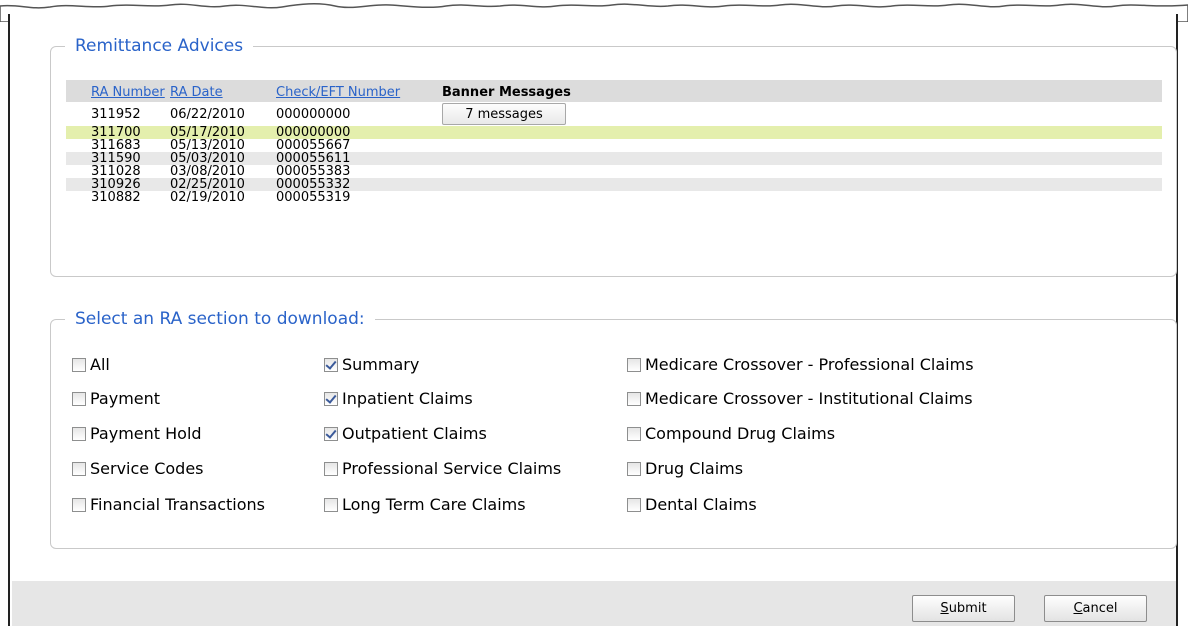 The width and height of the screenshot is (1188, 626). I want to click on checkbox-dental-claims: Dental Claims, so click(692, 504).